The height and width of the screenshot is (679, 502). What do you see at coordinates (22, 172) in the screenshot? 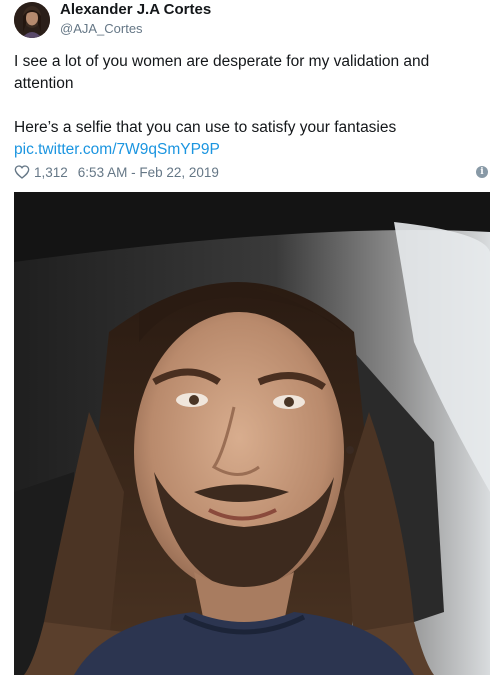
I see `heart-icon` at bounding box center [22, 172].